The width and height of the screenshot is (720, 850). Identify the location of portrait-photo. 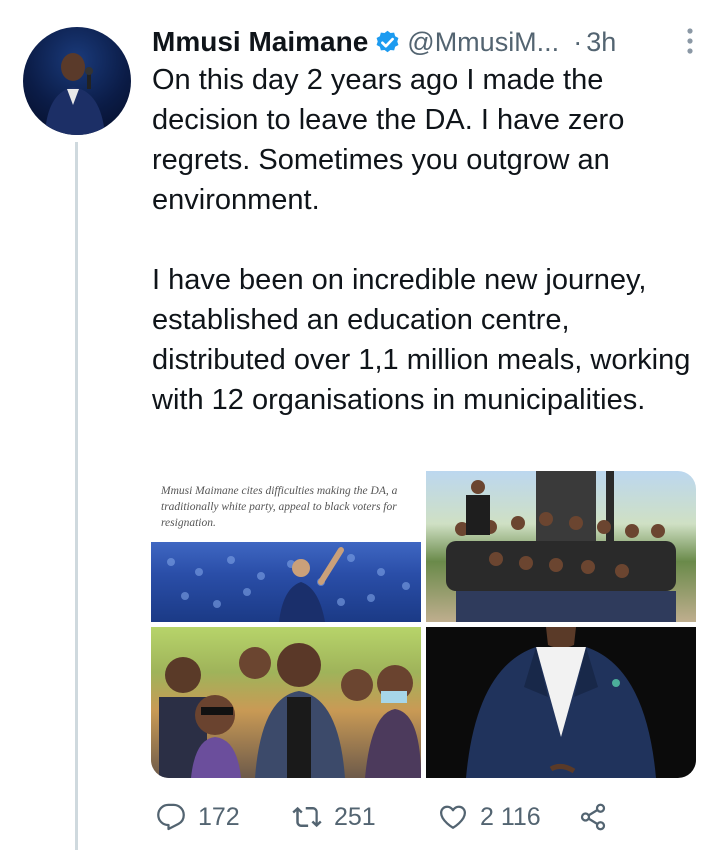
(561, 702).